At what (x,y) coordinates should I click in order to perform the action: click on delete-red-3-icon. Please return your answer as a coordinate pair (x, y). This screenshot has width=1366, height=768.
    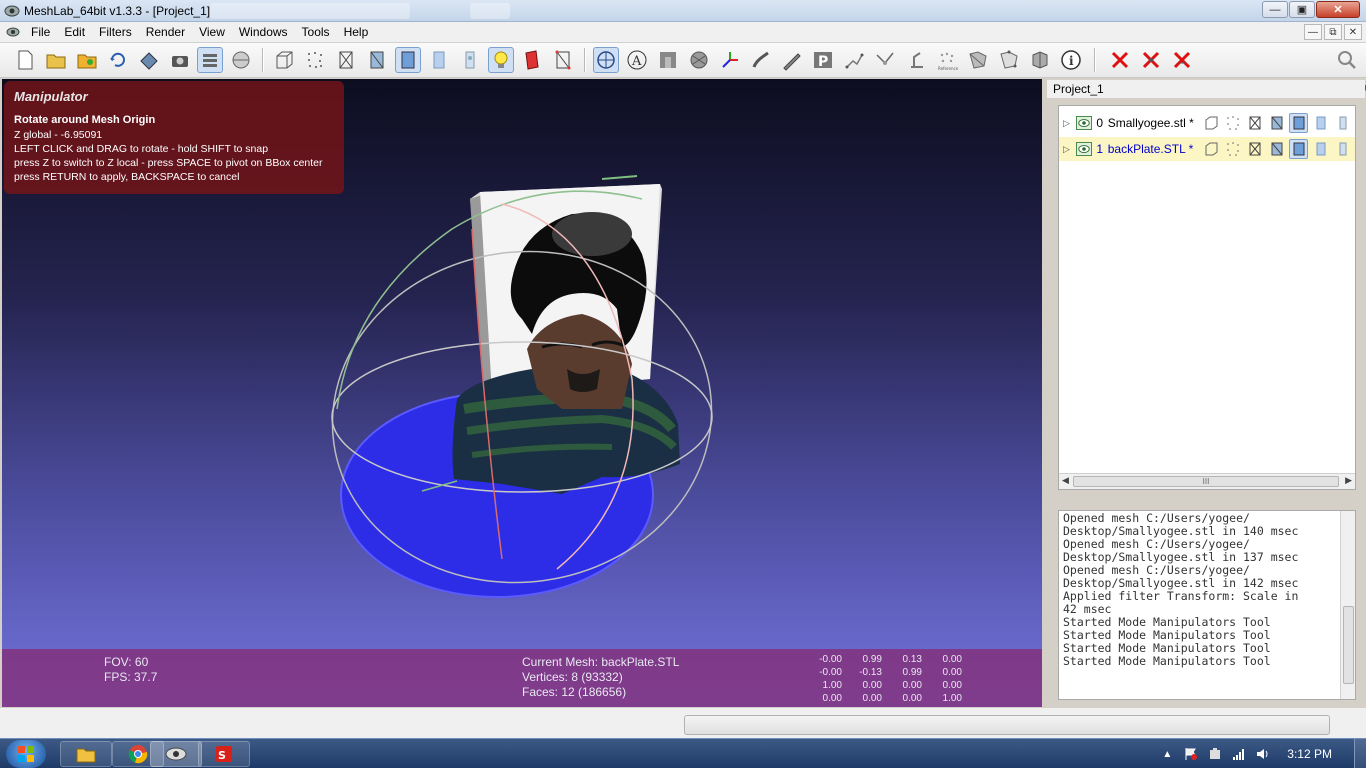
    Looking at the image, I should click on (1182, 60).